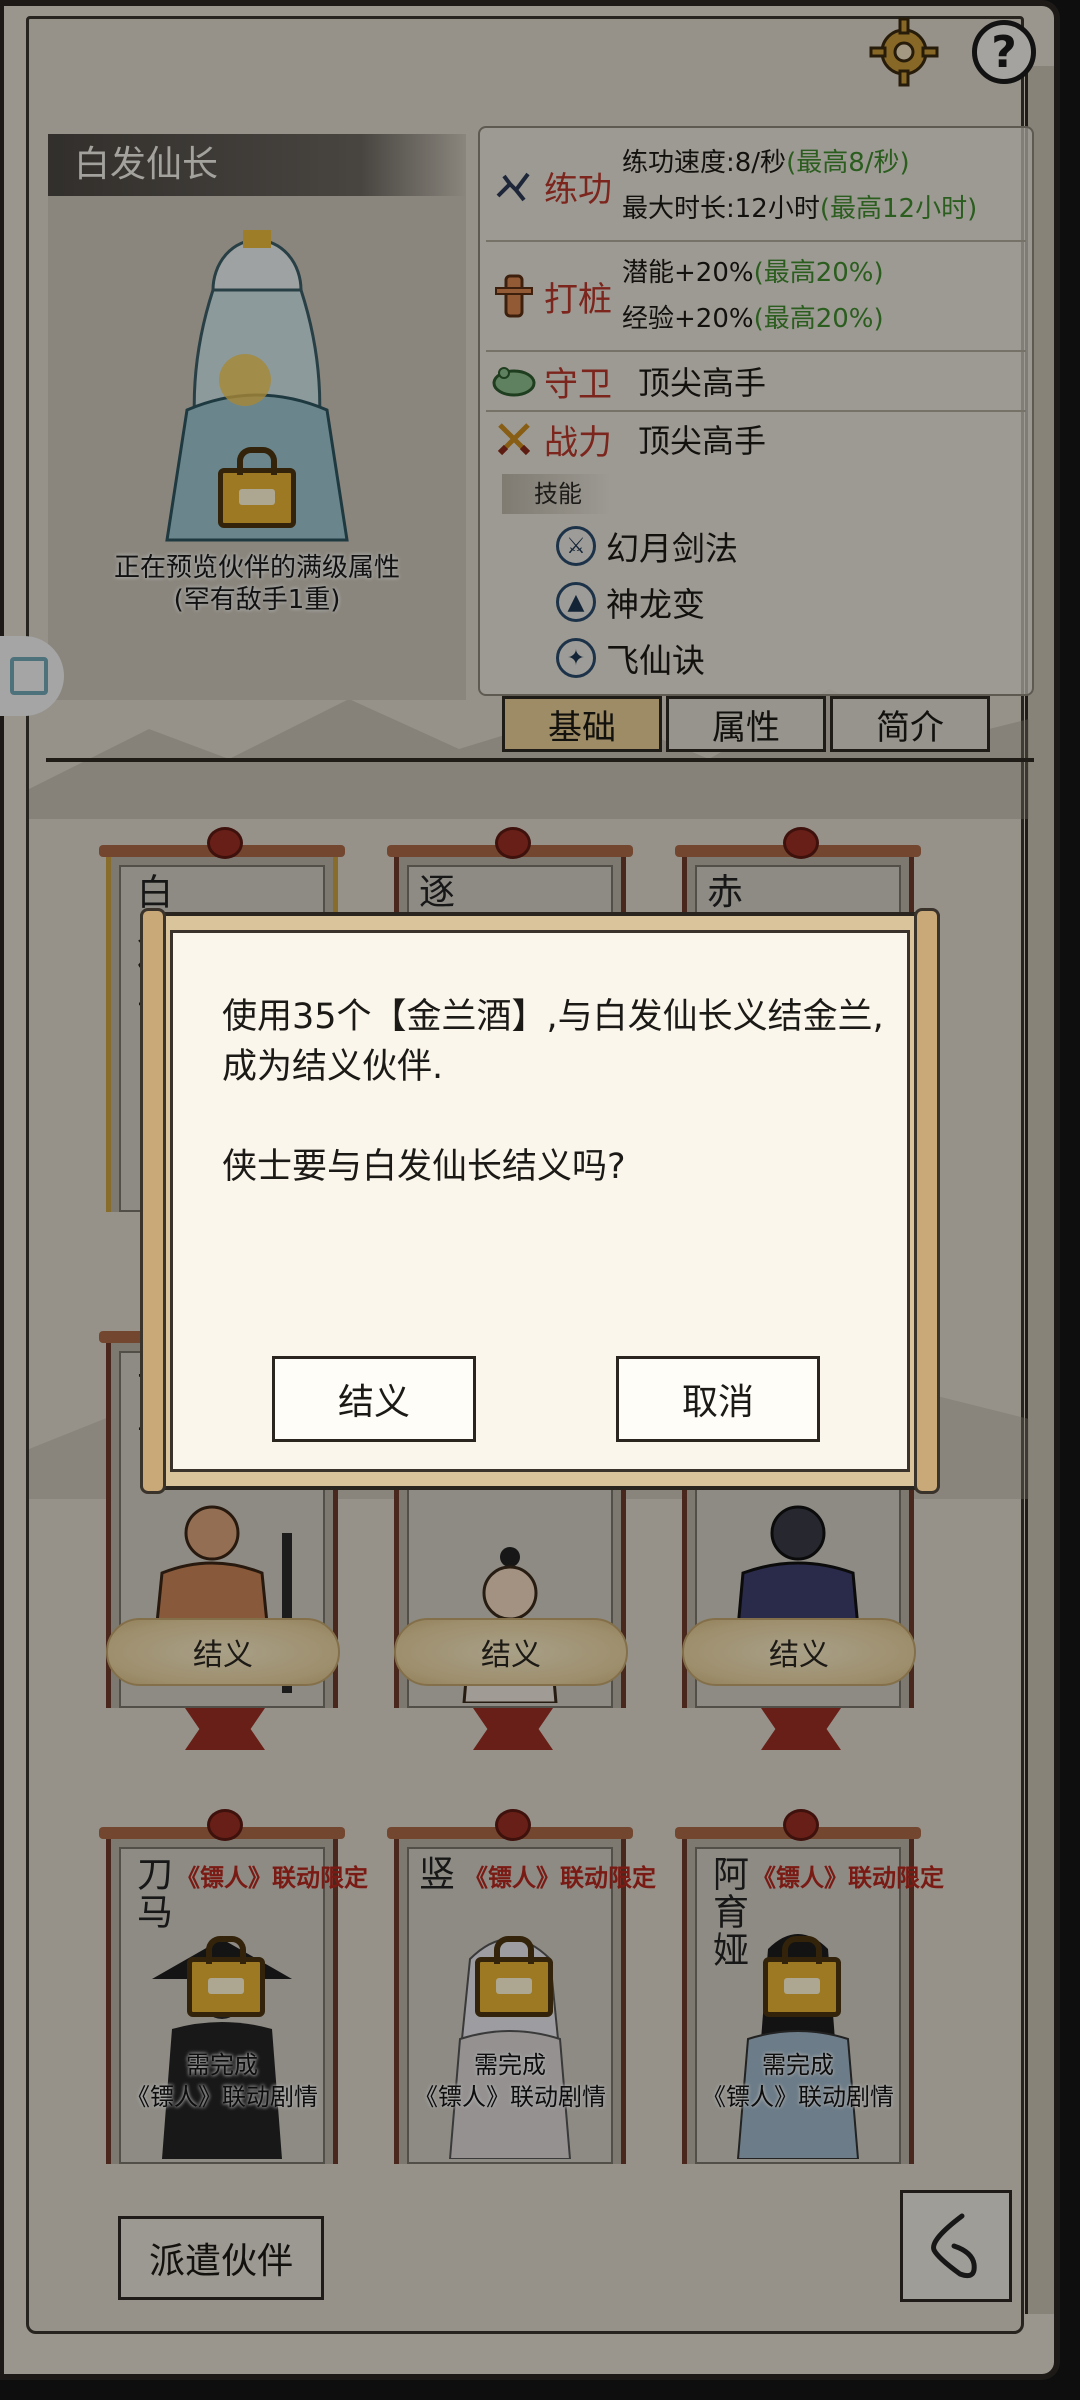 The image size is (1080, 2400). Describe the element at coordinates (718, 1399) in the screenshot. I see `cancel-button: 取消` at that location.